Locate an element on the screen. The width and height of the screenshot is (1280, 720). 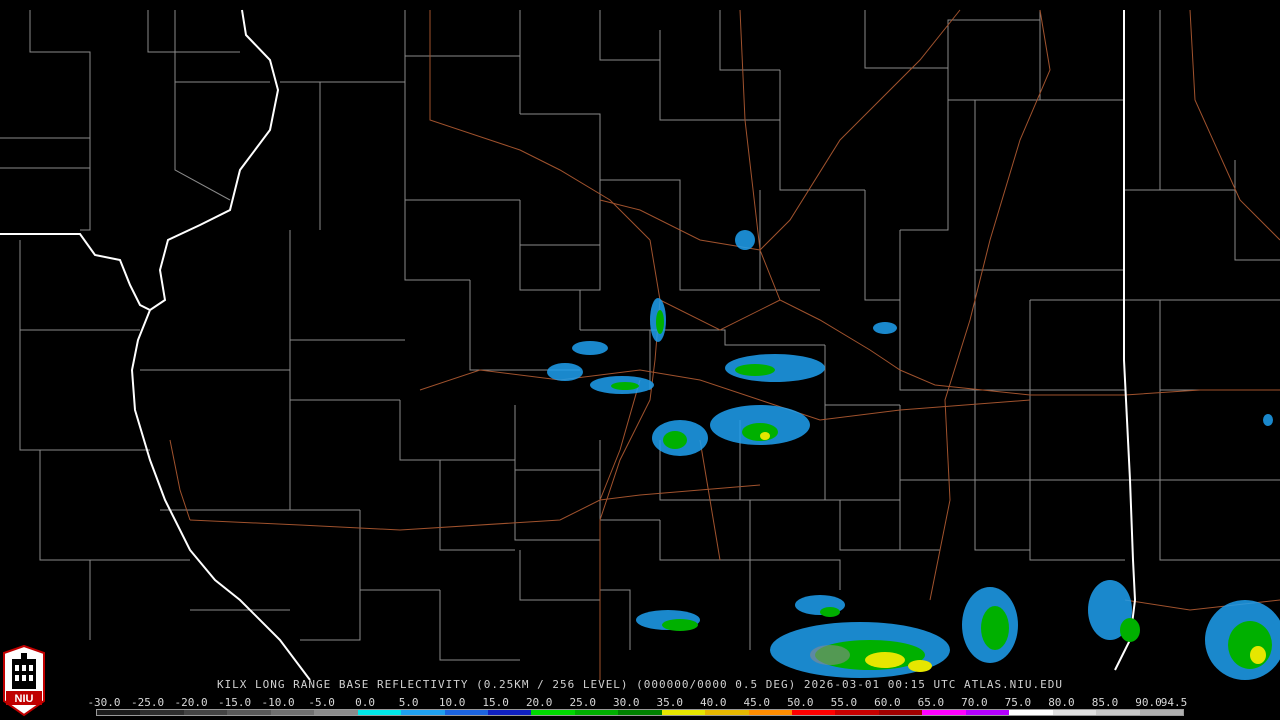
colorbar-label: -10.0 is located at coordinates (278, 702).